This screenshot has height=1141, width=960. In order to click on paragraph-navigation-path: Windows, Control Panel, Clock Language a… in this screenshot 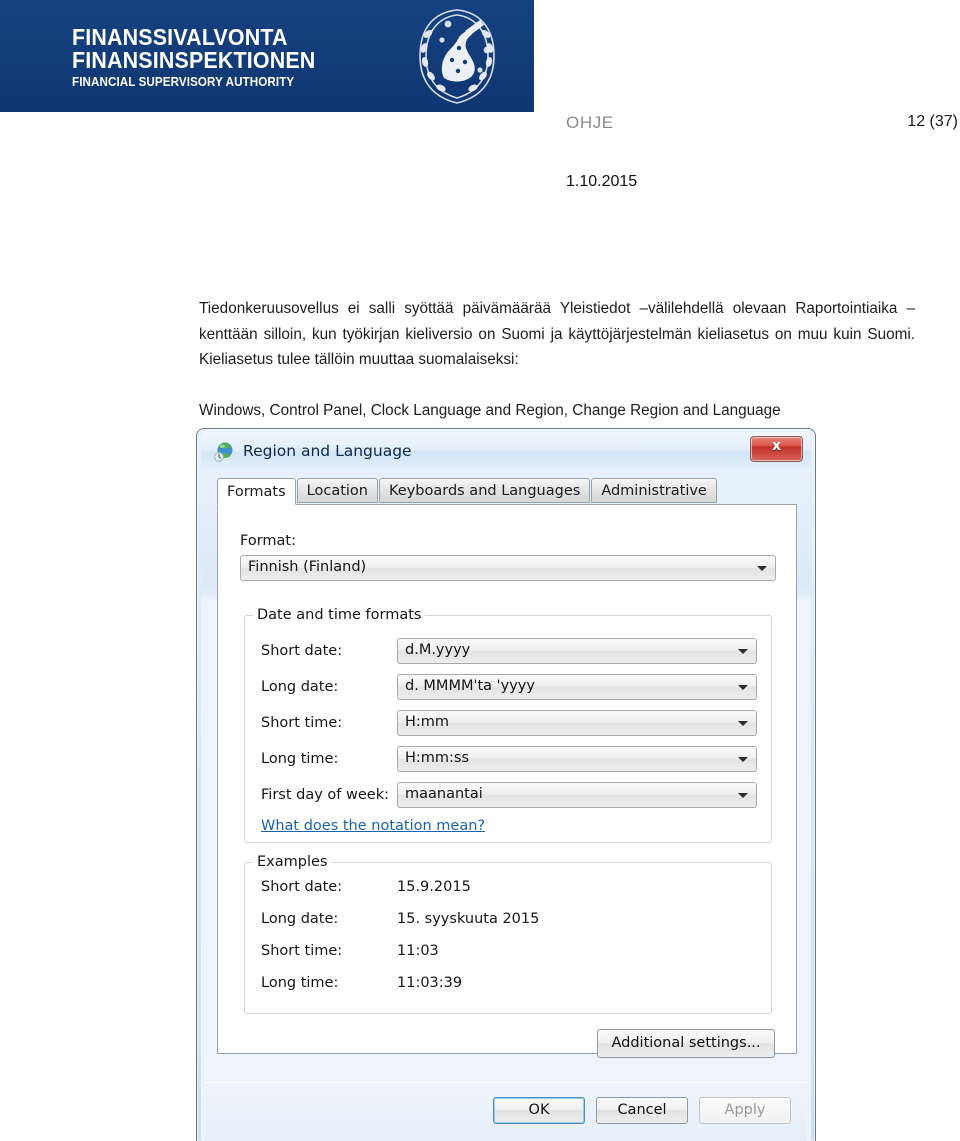, I will do `click(490, 410)`.